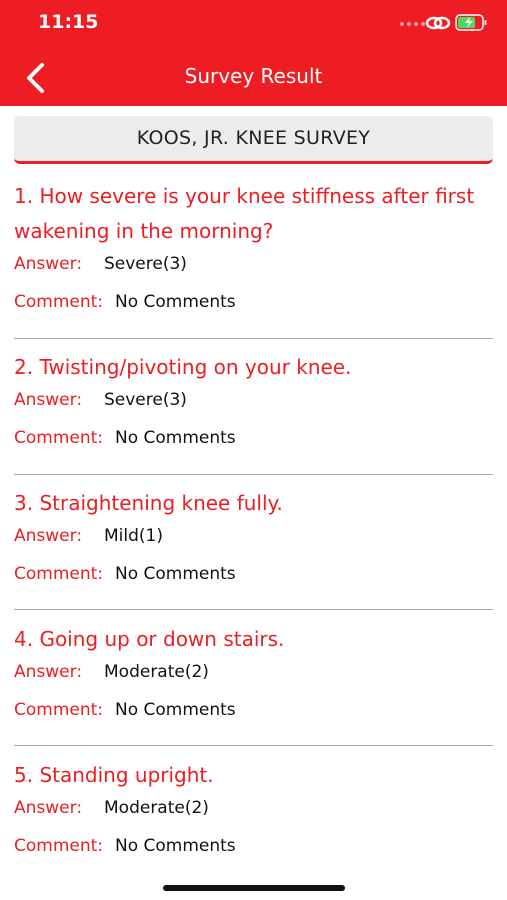  What do you see at coordinates (183, 367) in the screenshot?
I see `question-text: 2. Twisting/pivoting on your knee.` at bounding box center [183, 367].